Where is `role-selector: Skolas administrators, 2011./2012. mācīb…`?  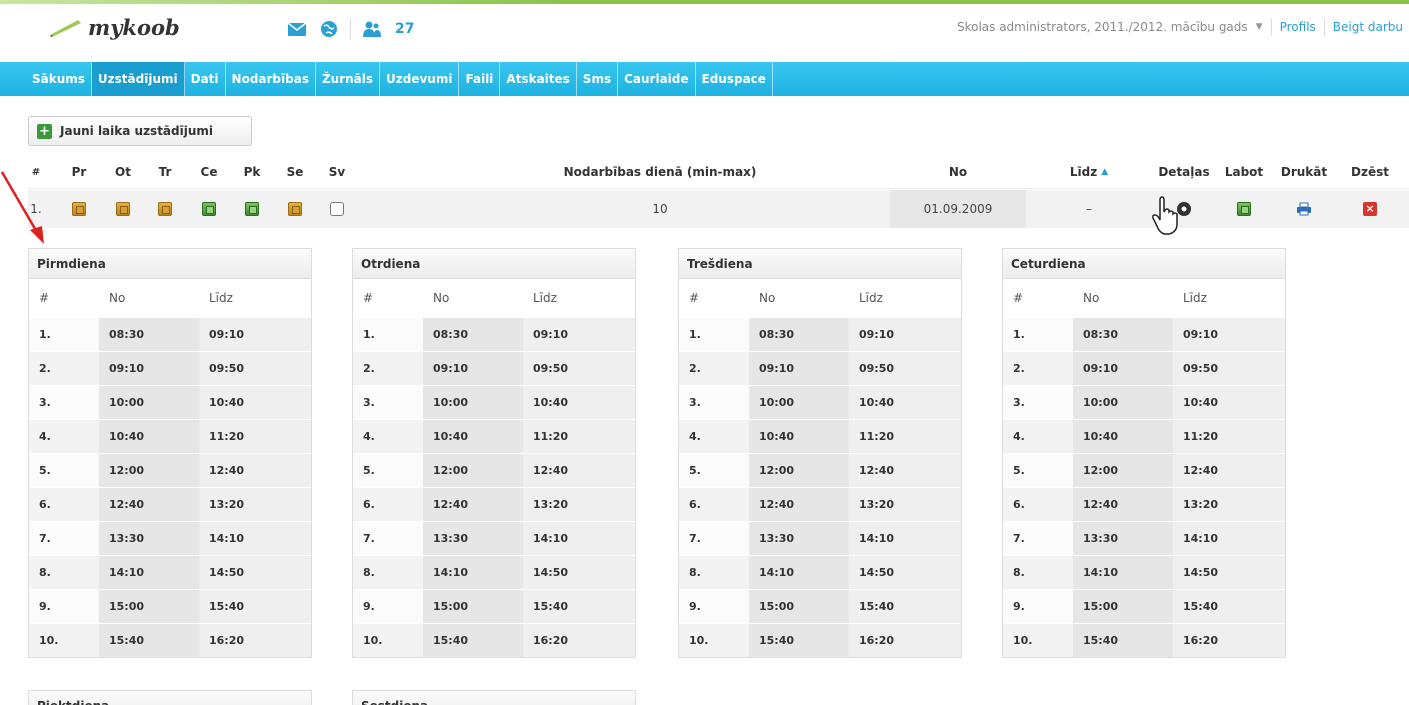
role-selector: Skolas administrators, 2011./2012. mācīb… is located at coordinates (1102, 27).